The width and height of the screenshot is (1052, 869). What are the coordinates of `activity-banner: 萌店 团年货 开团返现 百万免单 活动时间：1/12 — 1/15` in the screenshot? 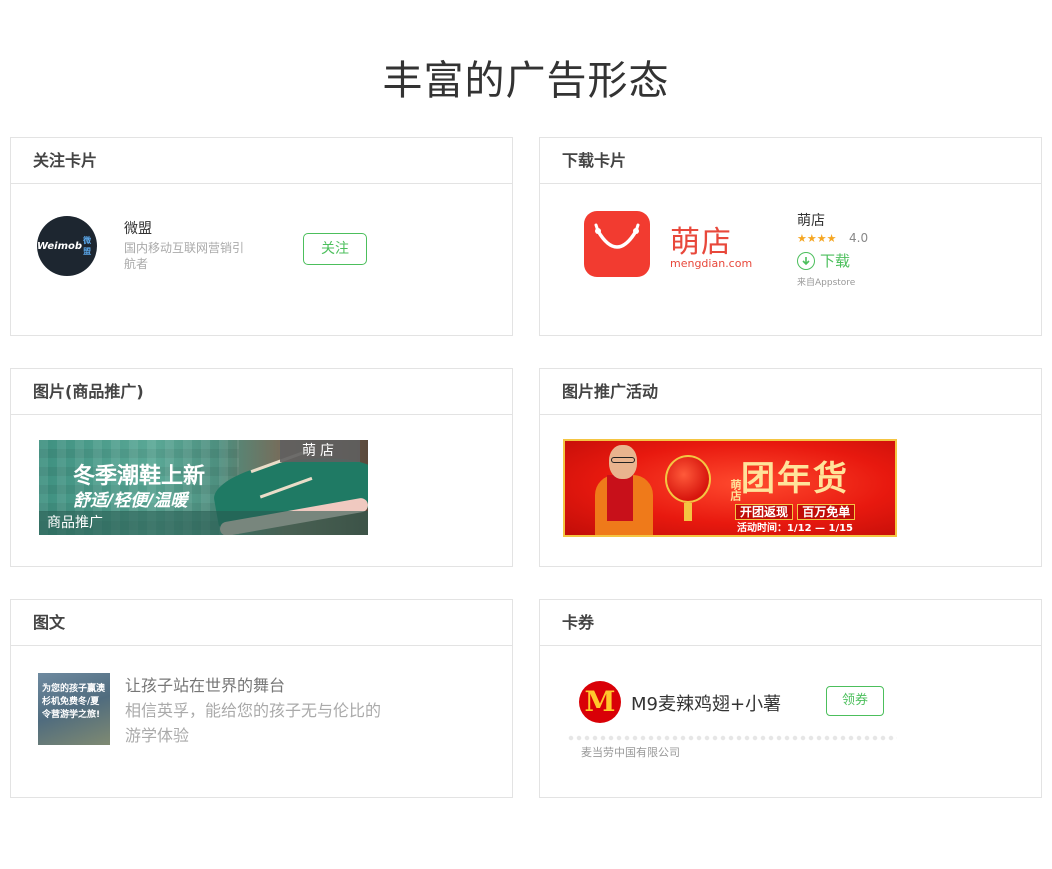 It's located at (730, 488).